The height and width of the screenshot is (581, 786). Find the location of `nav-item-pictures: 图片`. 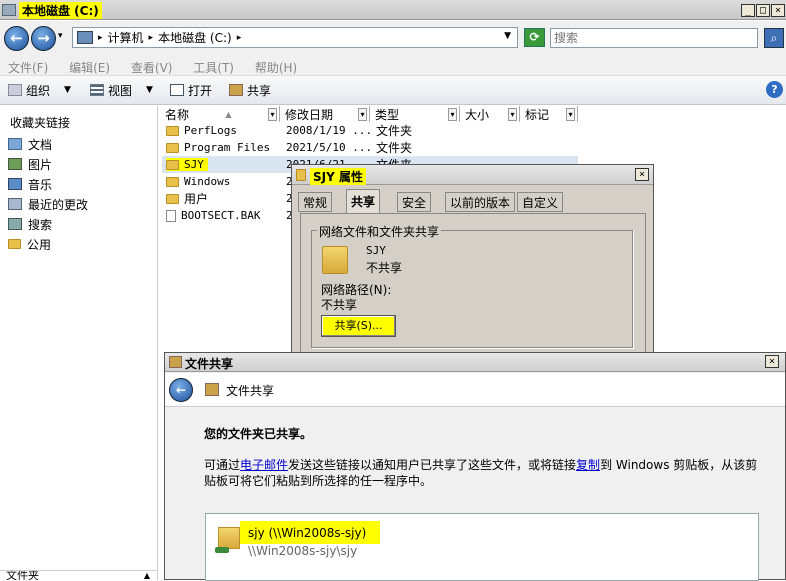

nav-item-pictures: 图片 is located at coordinates (30, 164).